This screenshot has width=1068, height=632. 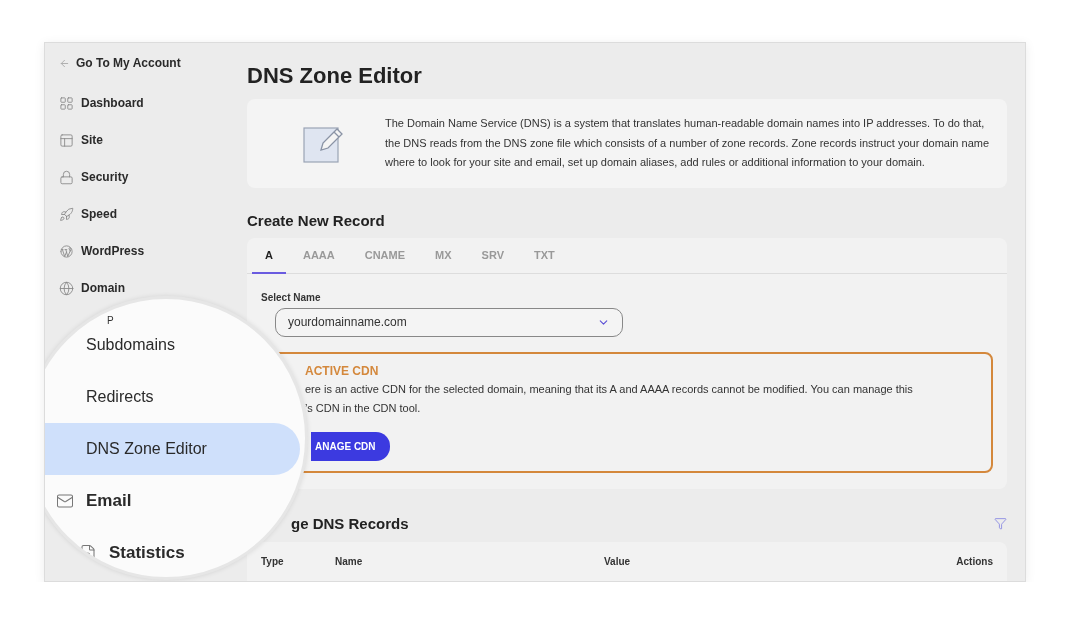 What do you see at coordinates (688, 143) in the screenshot?
I see `info-text: The Domain Name Service (DNS) is a system that translates human-readable domain names into IP addresses. To do that, the DNS reads from the DNS zone file which consists of a number of zone records. Zone records instruct your domain name where to look for your site and email, set up domain aliases, add rules or additional information to your domain.` at bounding box center [688, 143].